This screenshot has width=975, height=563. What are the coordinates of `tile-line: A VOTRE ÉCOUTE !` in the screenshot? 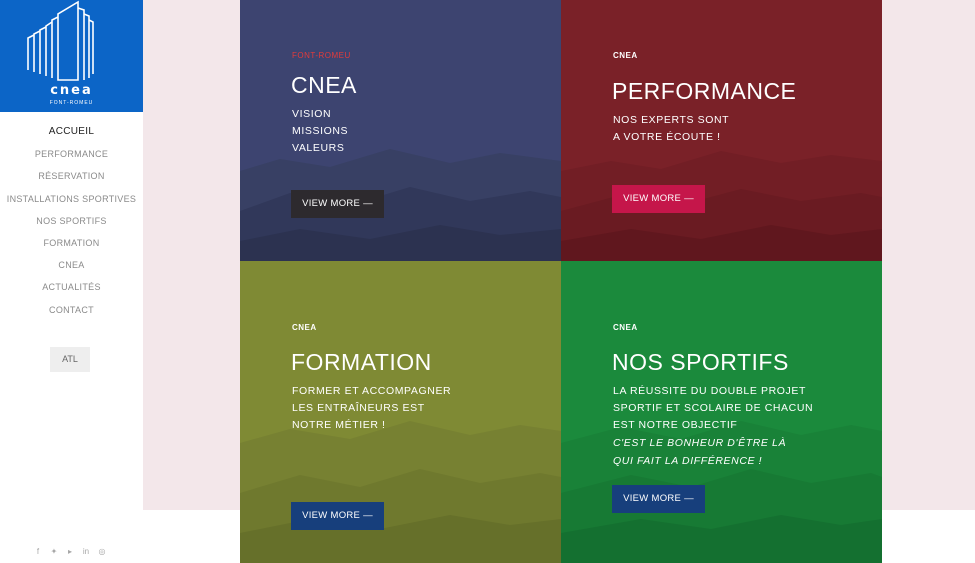 It's located at (667, 137).